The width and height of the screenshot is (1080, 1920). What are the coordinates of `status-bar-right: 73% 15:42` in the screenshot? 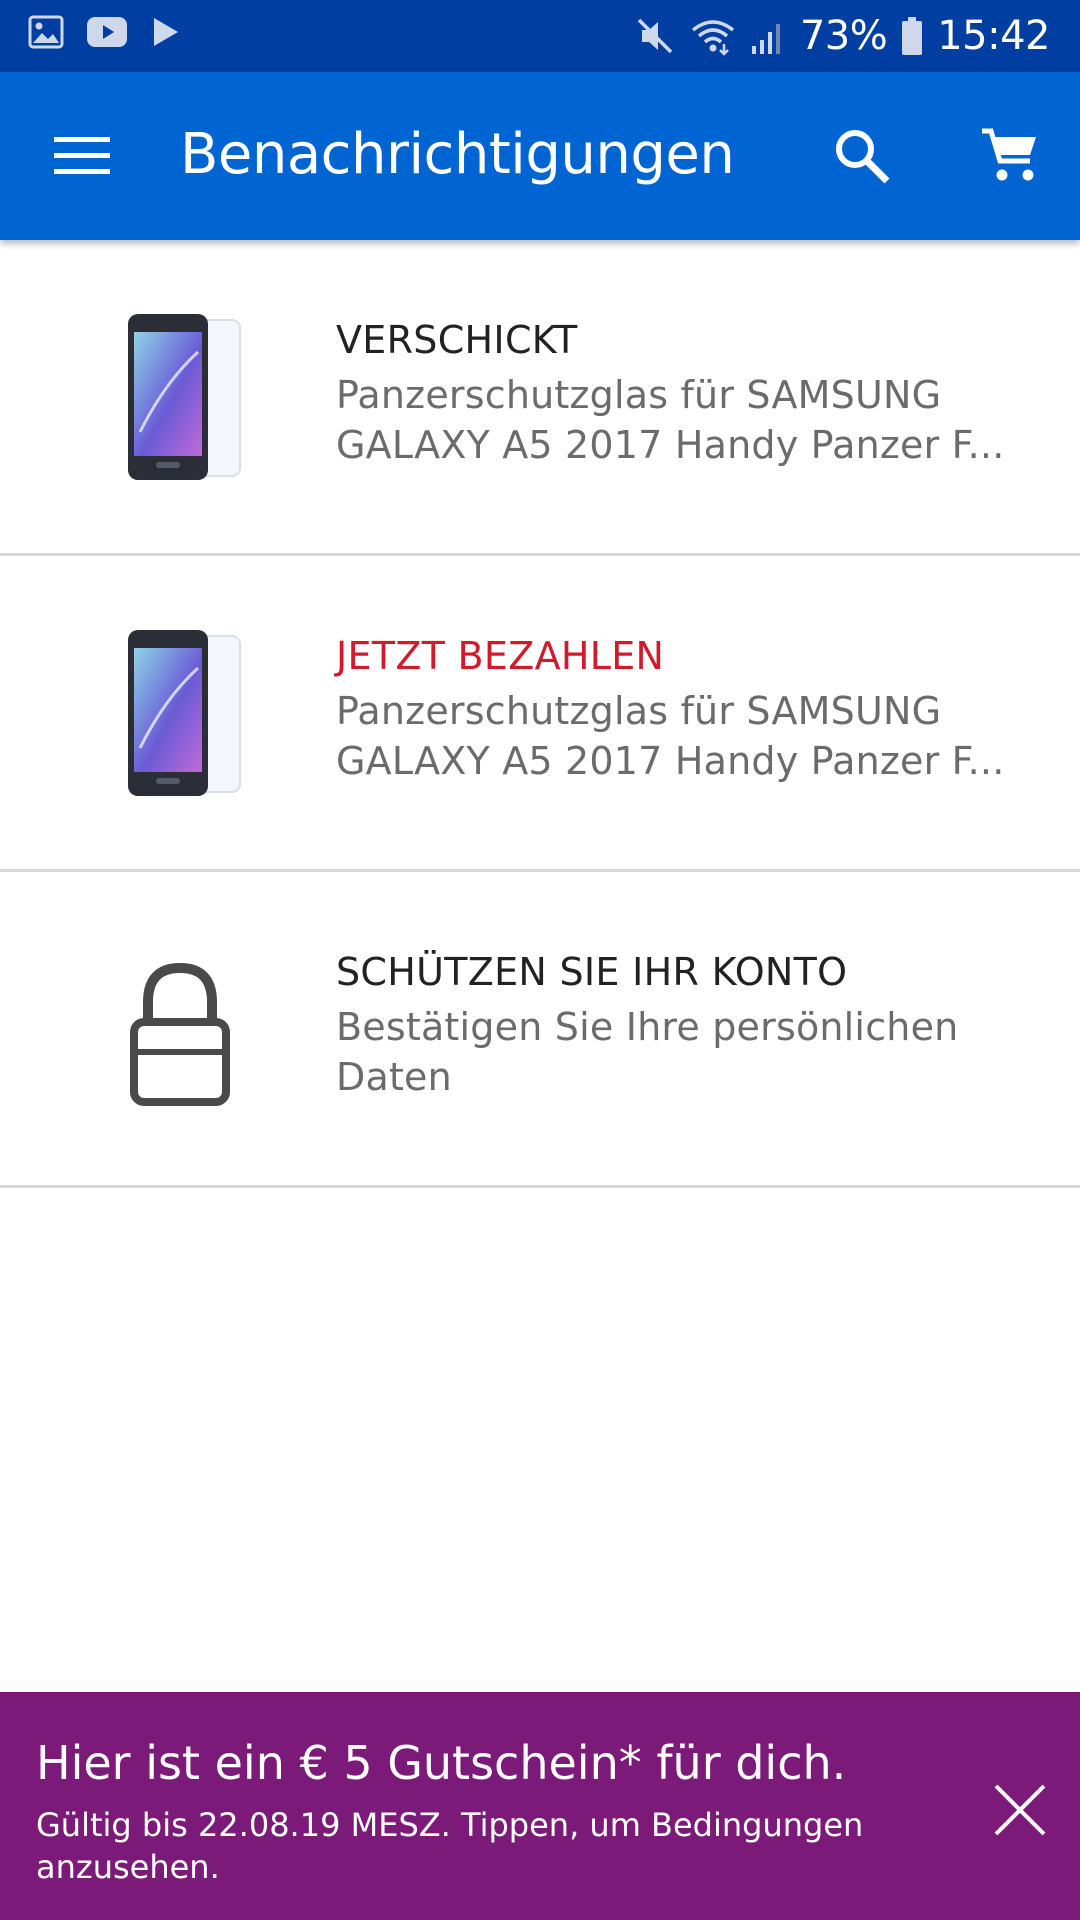 It's located at (842, 36).